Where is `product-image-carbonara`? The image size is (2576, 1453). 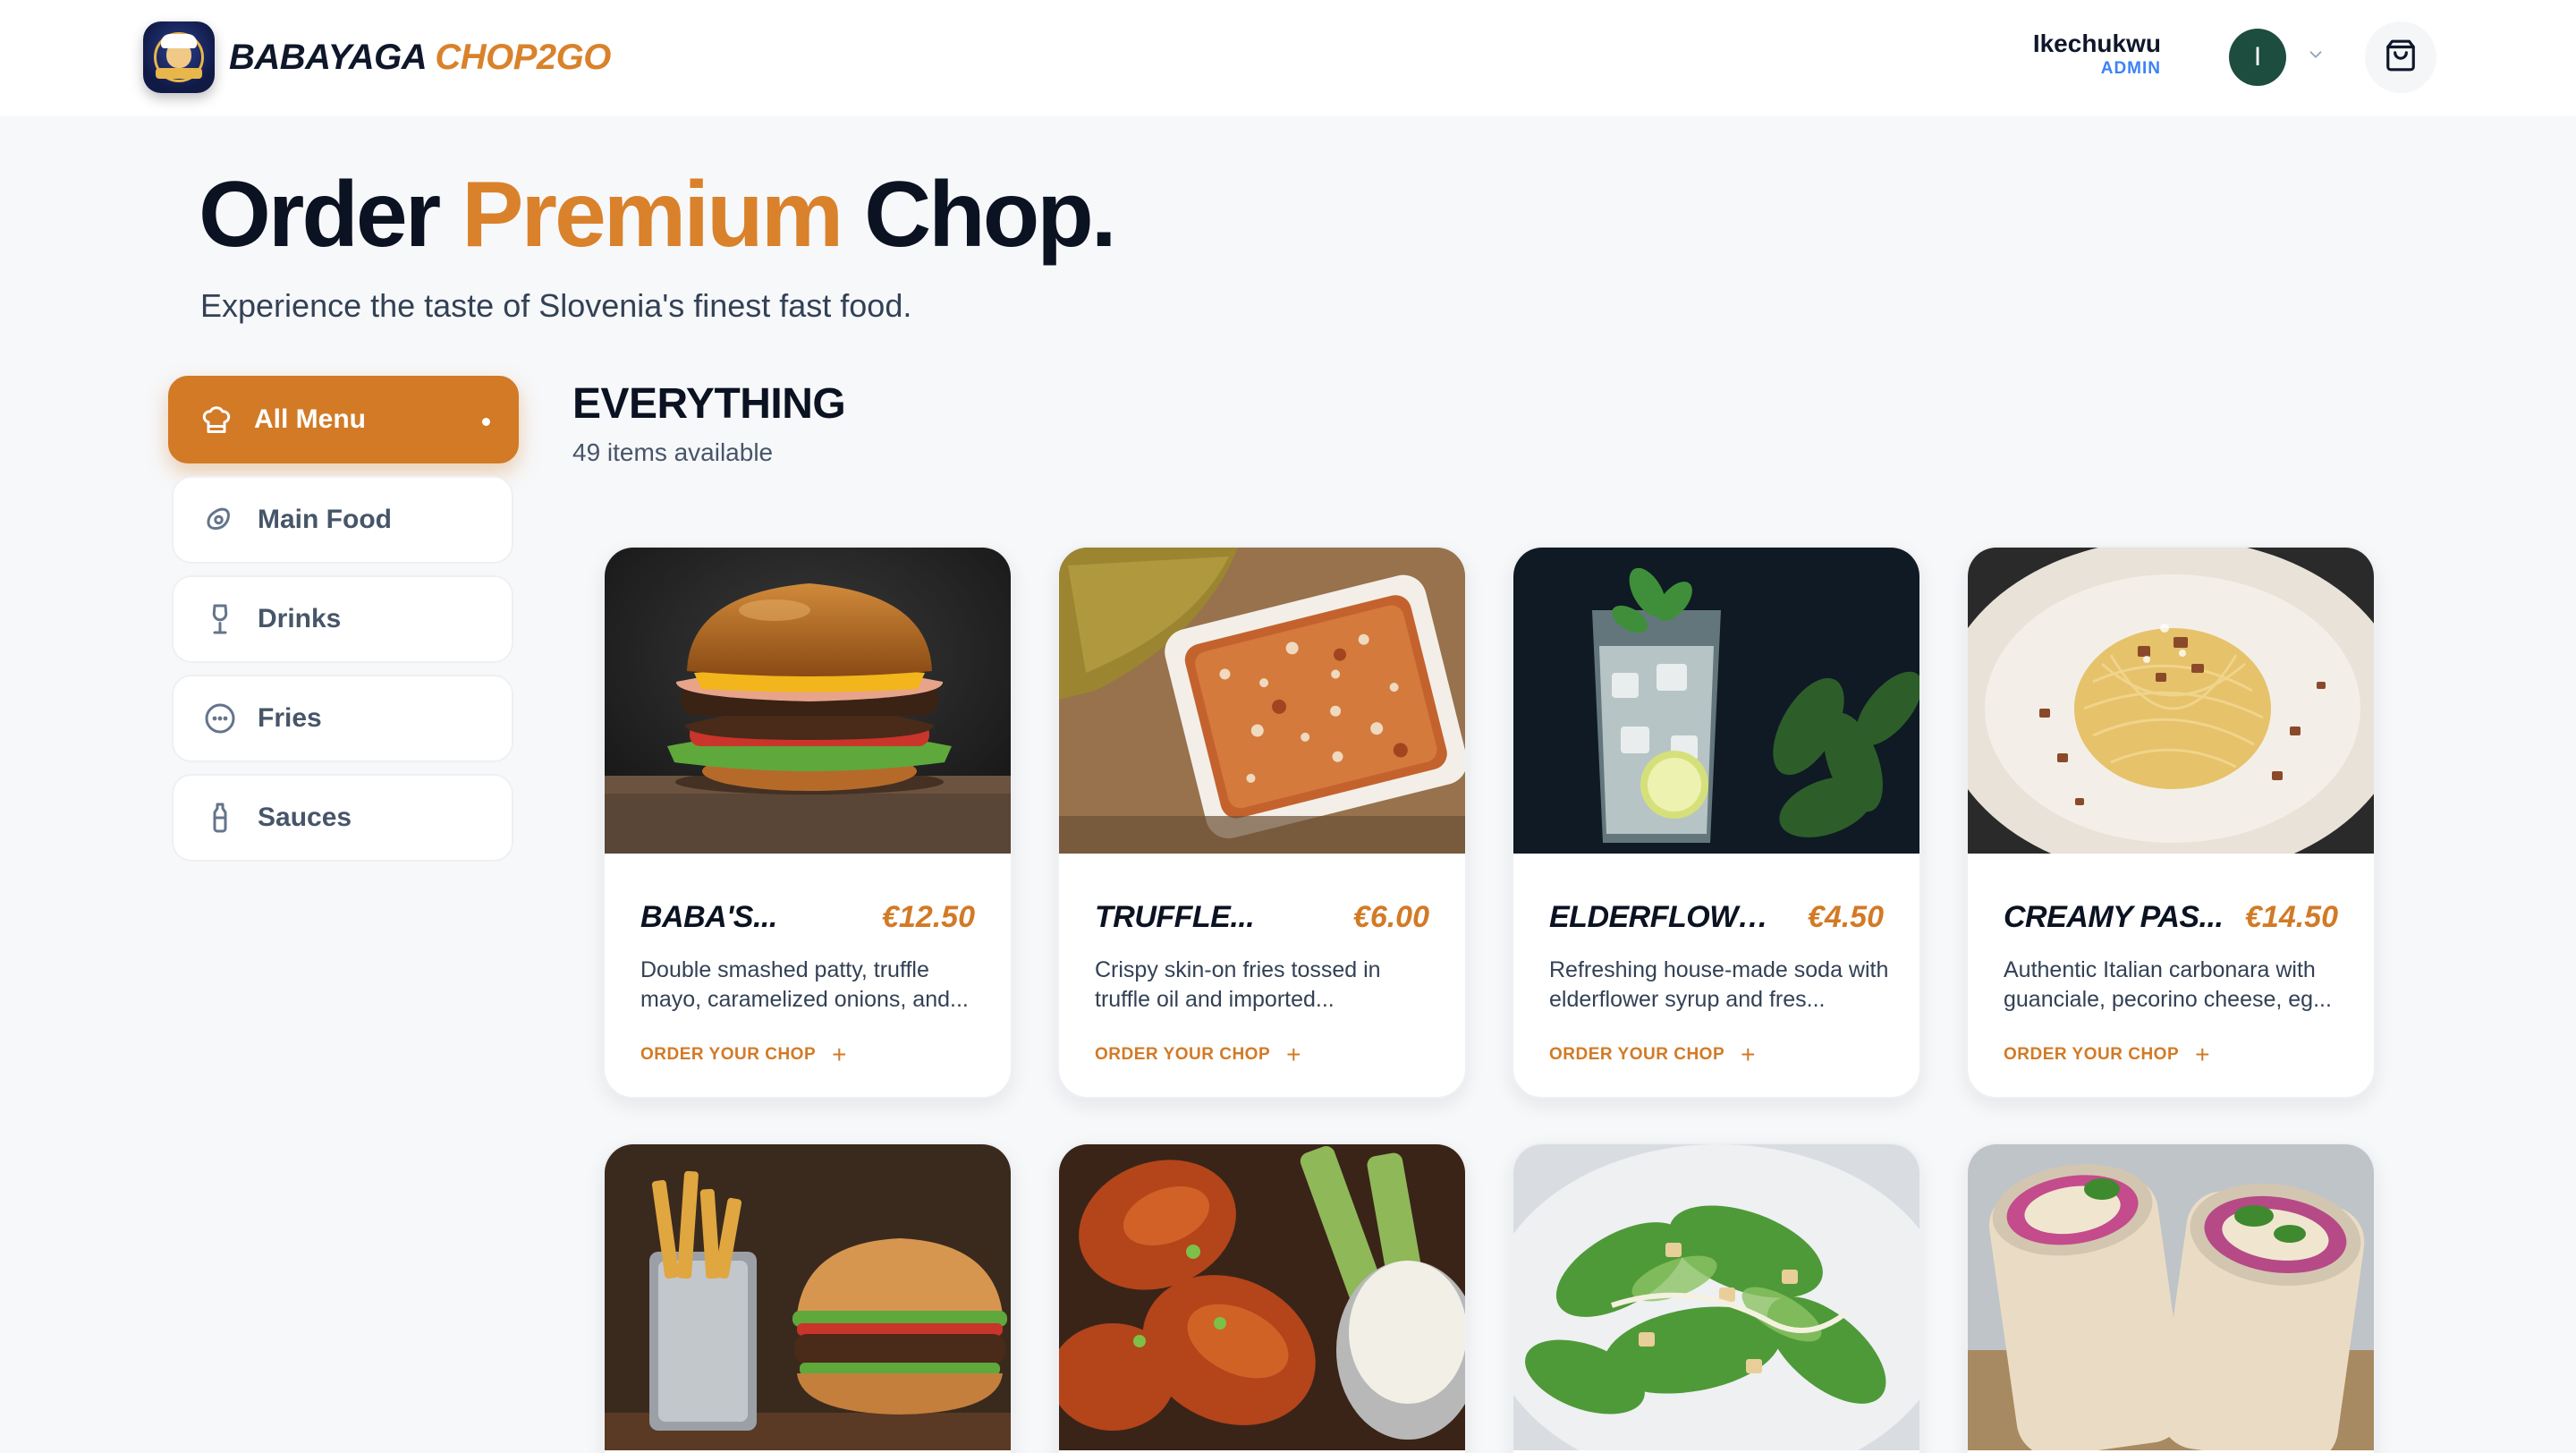
product-image-carbonara is located at coordinates (2171, 701).